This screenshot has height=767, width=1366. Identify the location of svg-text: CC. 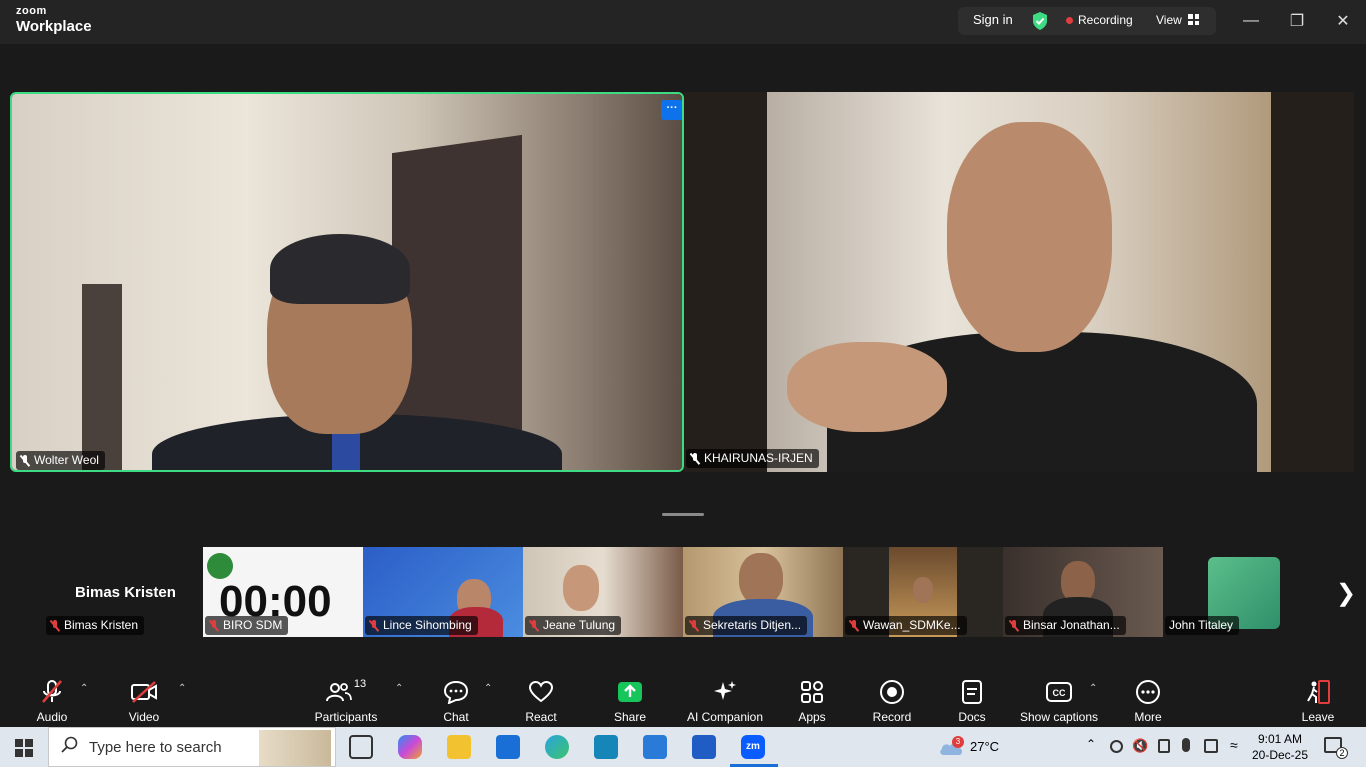
(1059, 693).